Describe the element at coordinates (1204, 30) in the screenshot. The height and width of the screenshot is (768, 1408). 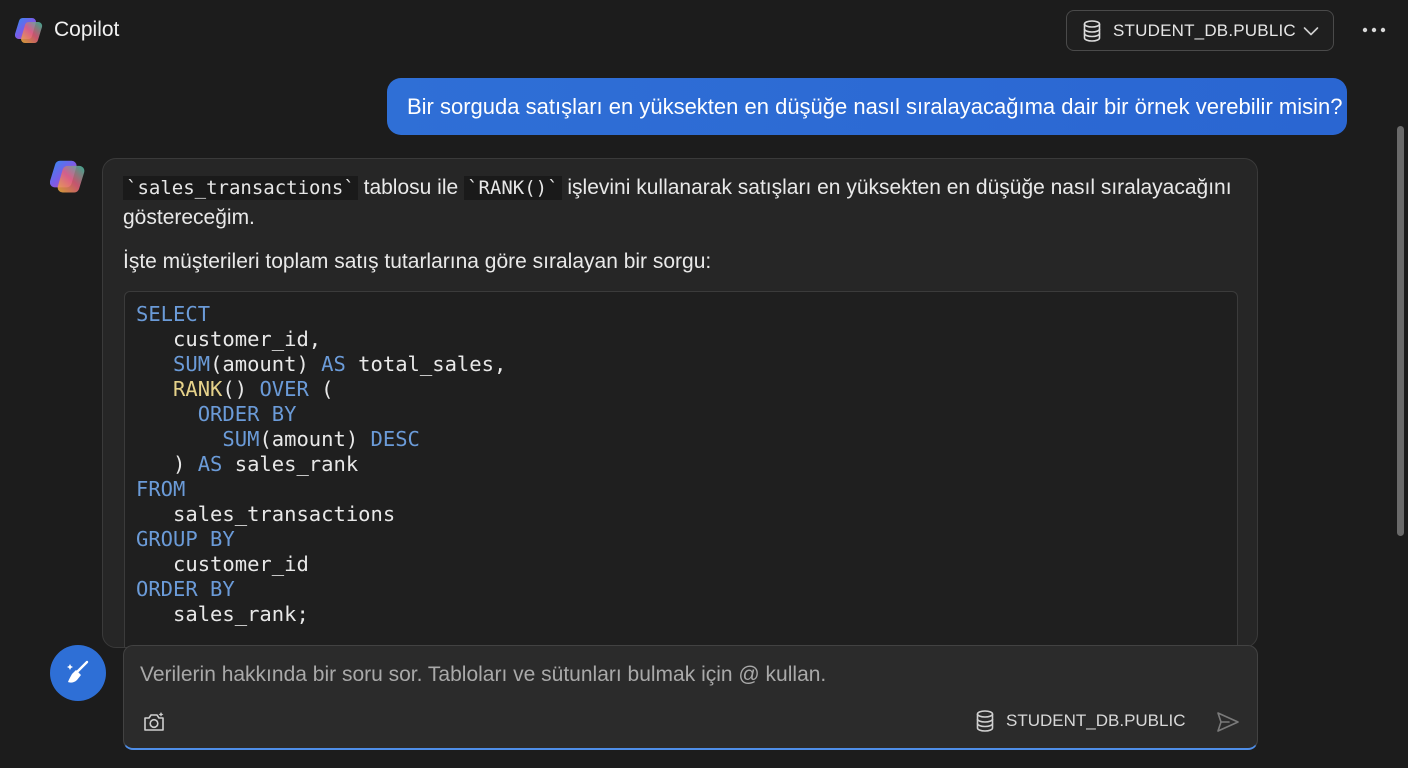
I see `database-selector-label: STUDENT_DB.PUBLIC` at that location.